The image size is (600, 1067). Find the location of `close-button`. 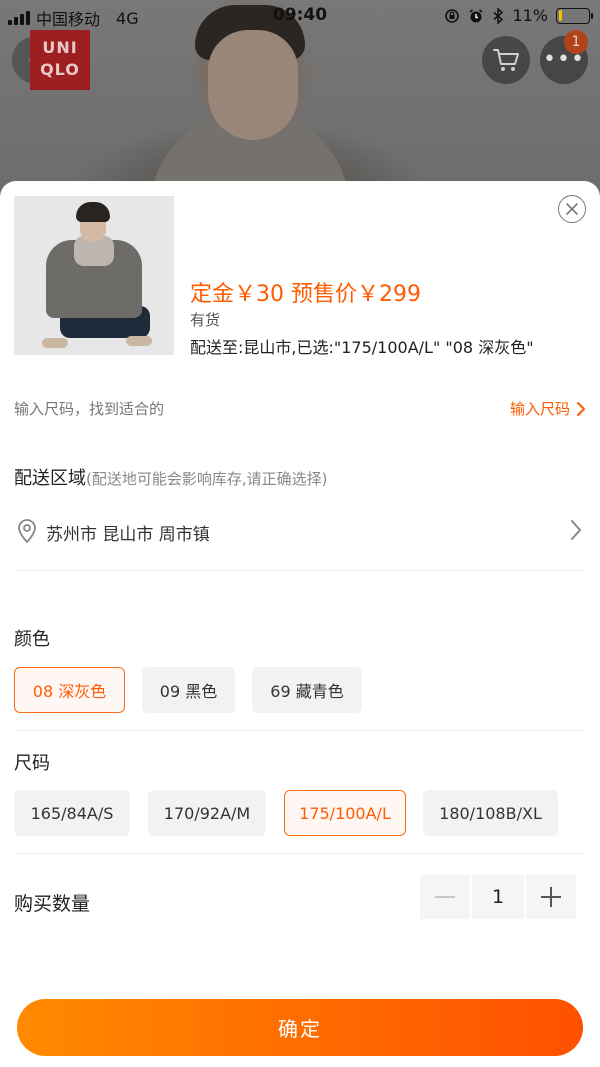

close-button is located at coordinates (572, 209).